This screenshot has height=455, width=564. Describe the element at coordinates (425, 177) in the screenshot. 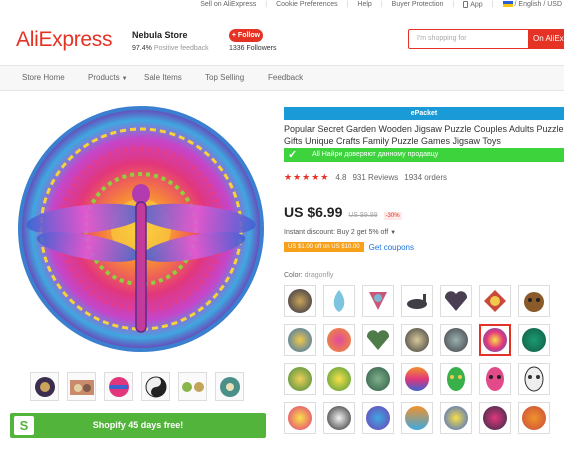

I see `orders-count: 1934 orders` at that location.